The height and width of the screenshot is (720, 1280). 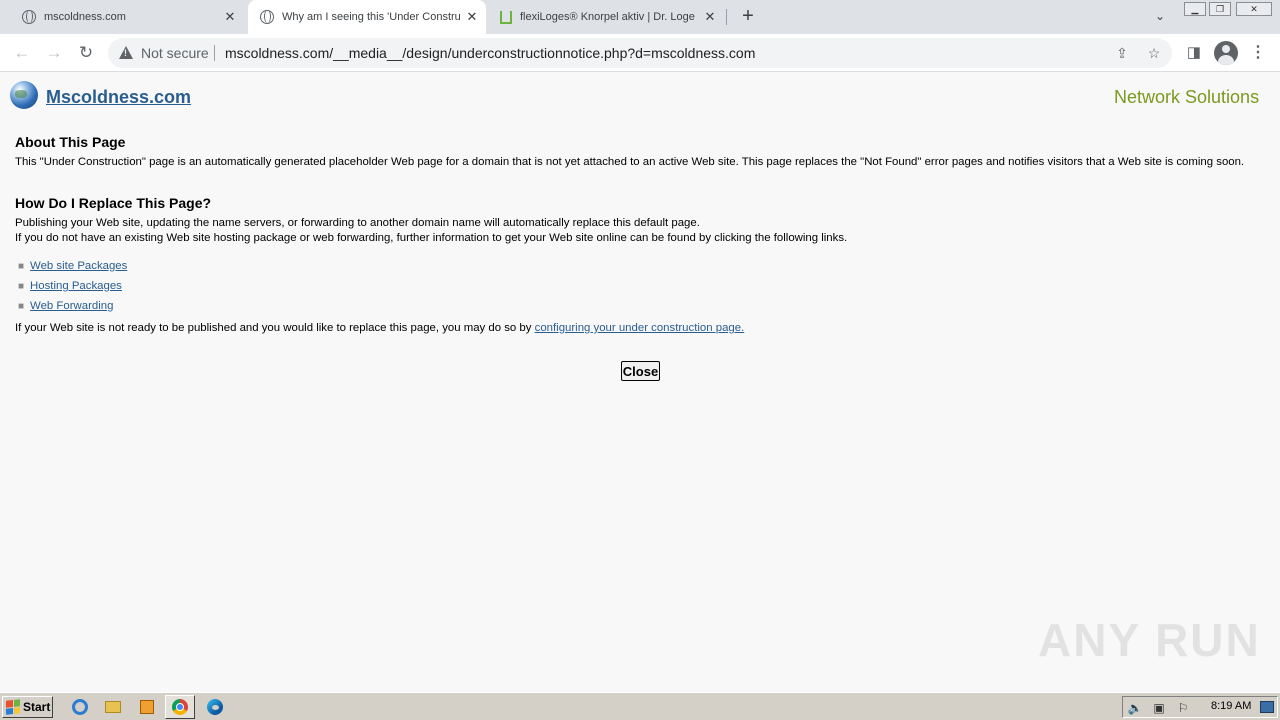 I want to click on reload-icon: ↻, so click(x=86, y=53).